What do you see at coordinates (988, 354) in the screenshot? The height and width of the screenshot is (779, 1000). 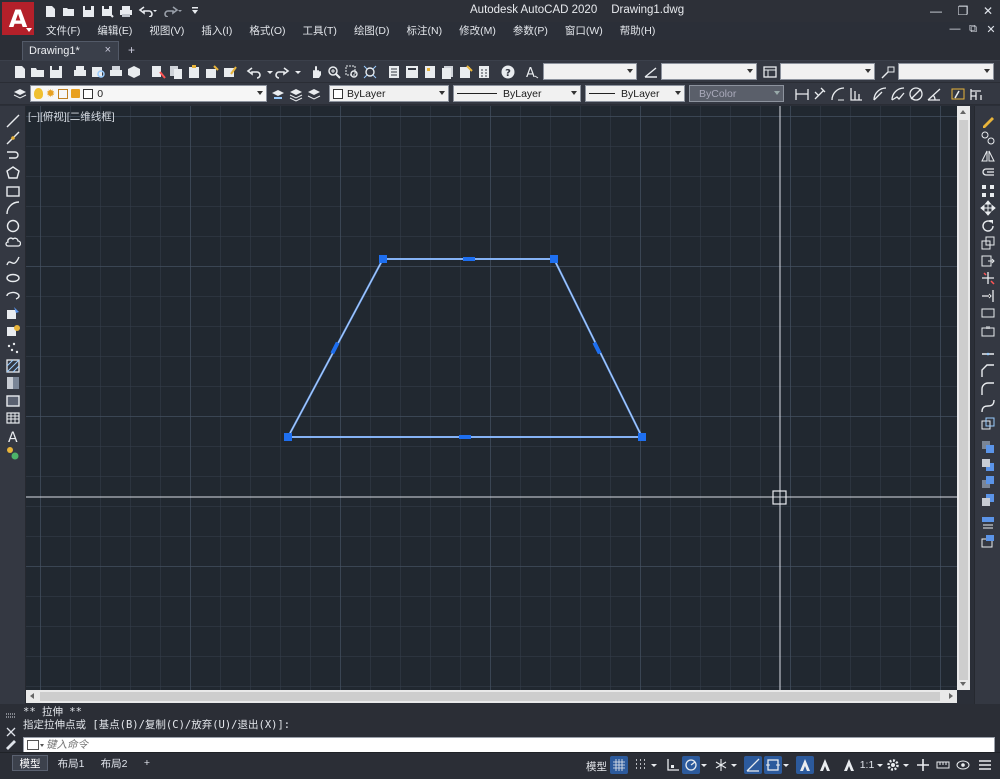 I see `join-icon` at bounding box center [988, 354].